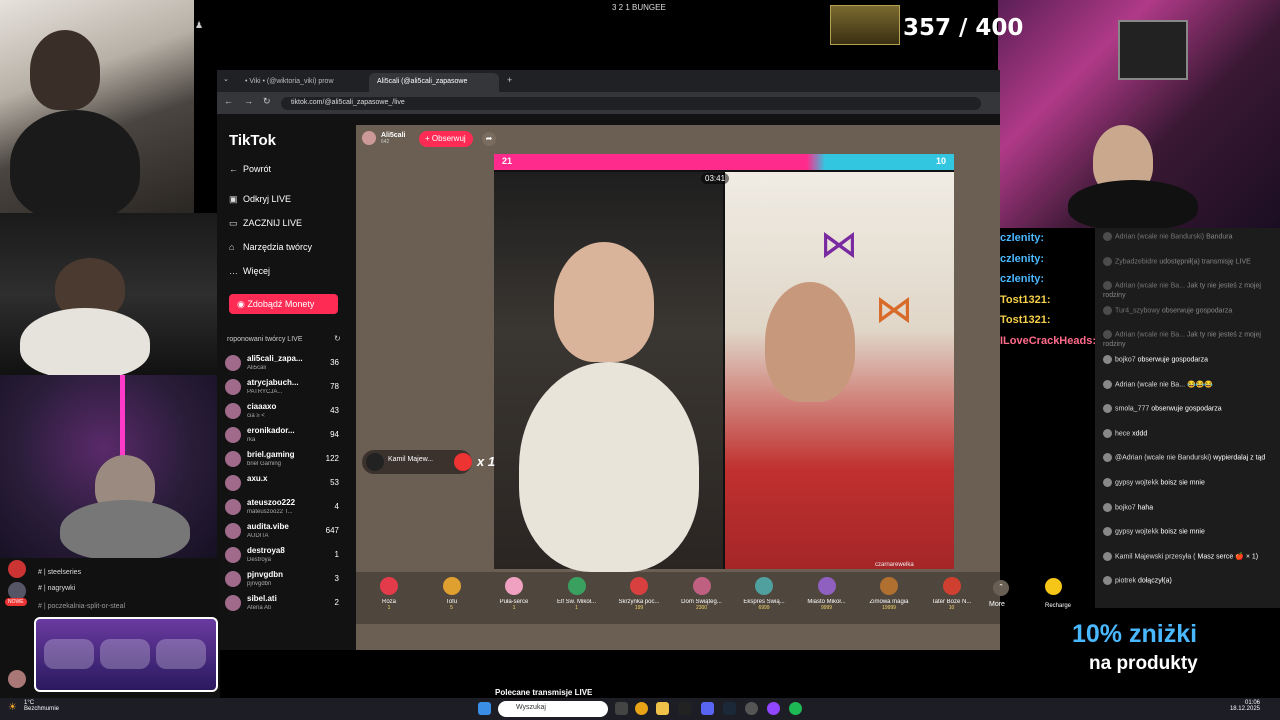  Describe the element at coordinates (1188, 581) in the screenshot. I see `chat-message: piotrek dołączył(a)` at that location.